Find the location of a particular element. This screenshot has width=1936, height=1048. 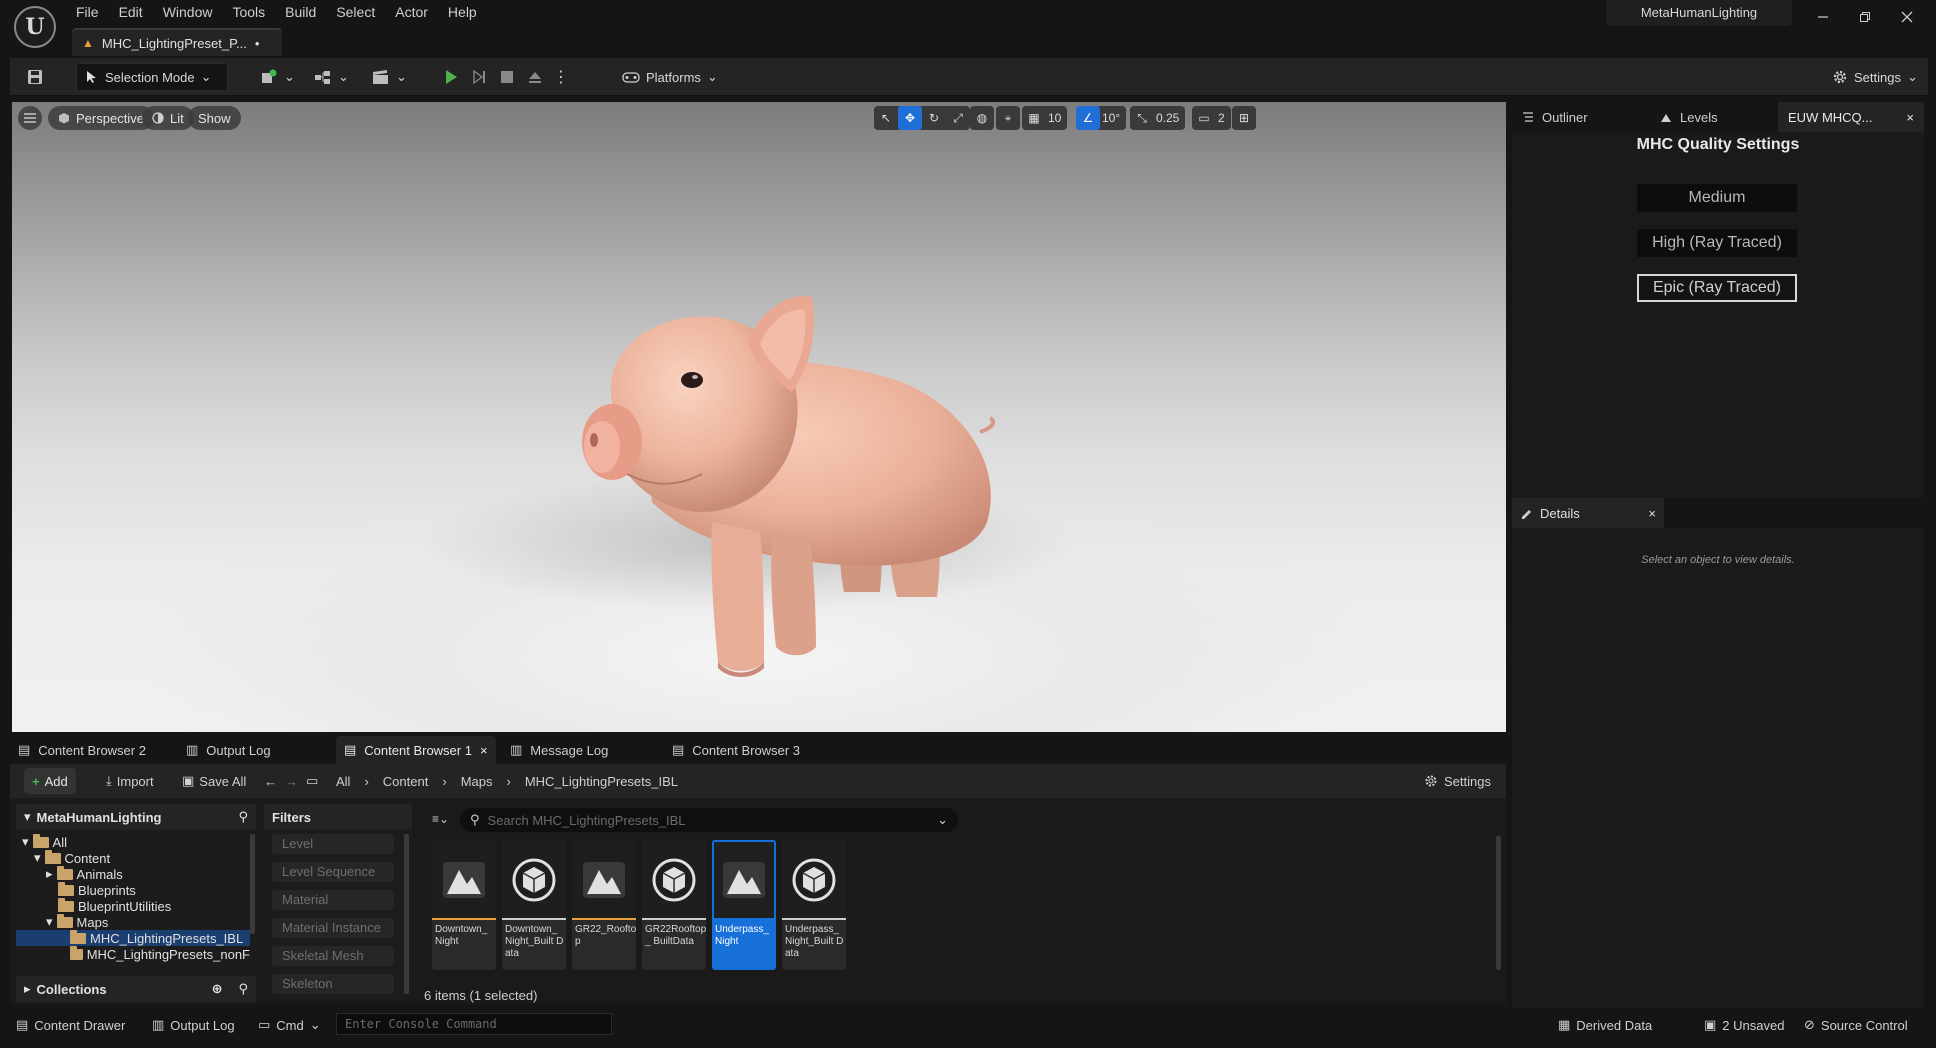

quality-medium-button: Medium is located at coordinates (1717, 198).